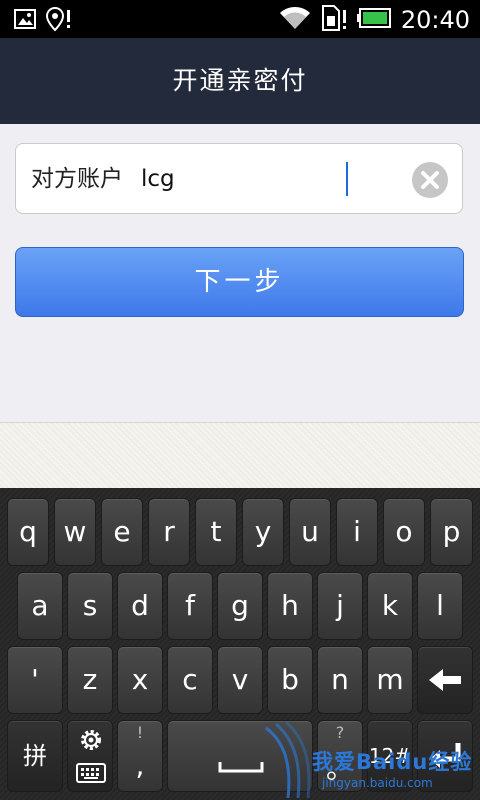 The height and width of the screenshot is (800, 480). I want to click on key-label: i, so click(357, 531).